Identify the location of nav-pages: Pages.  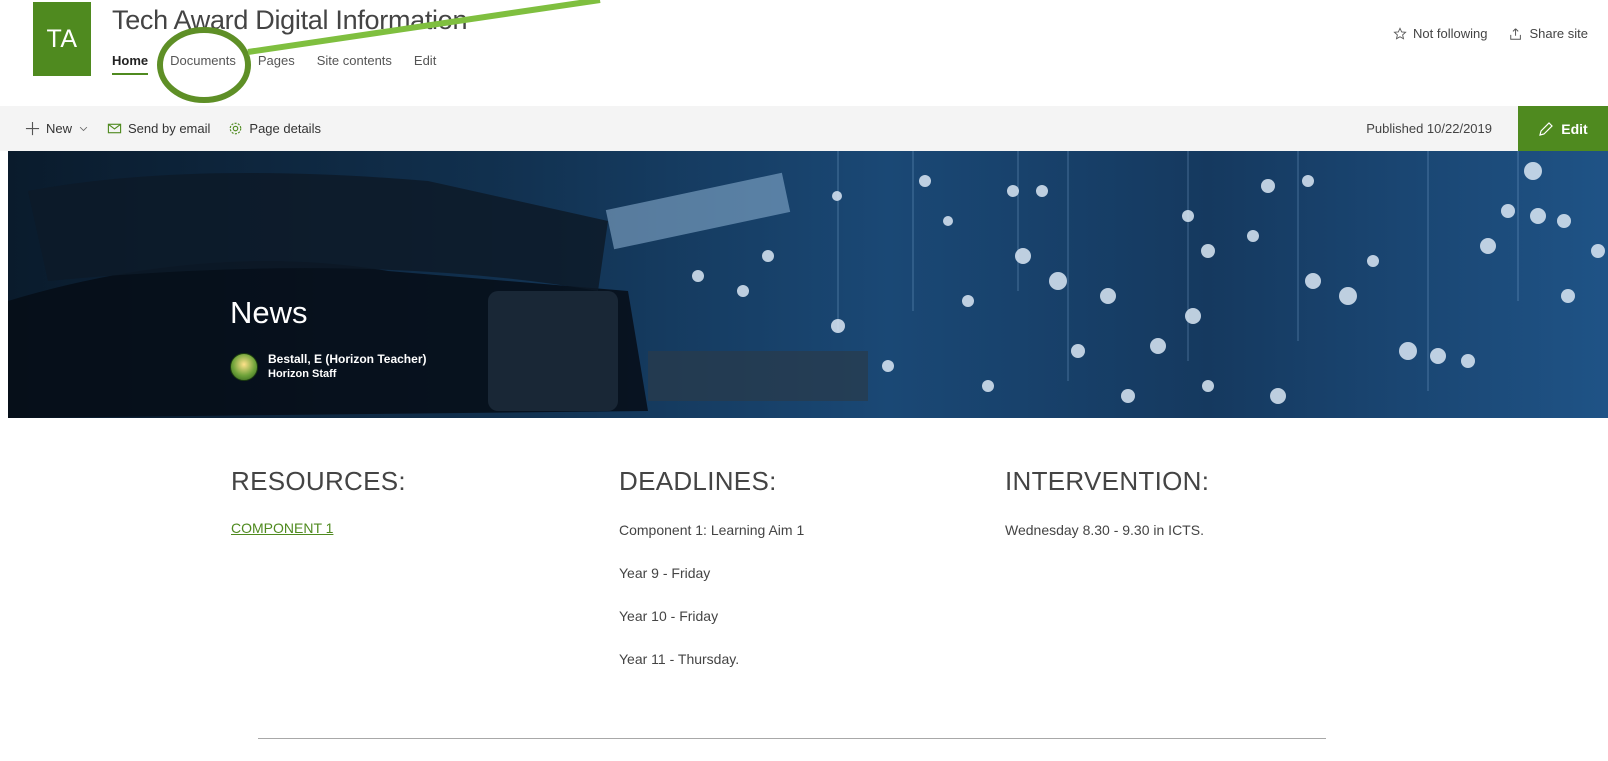
(276, 64).